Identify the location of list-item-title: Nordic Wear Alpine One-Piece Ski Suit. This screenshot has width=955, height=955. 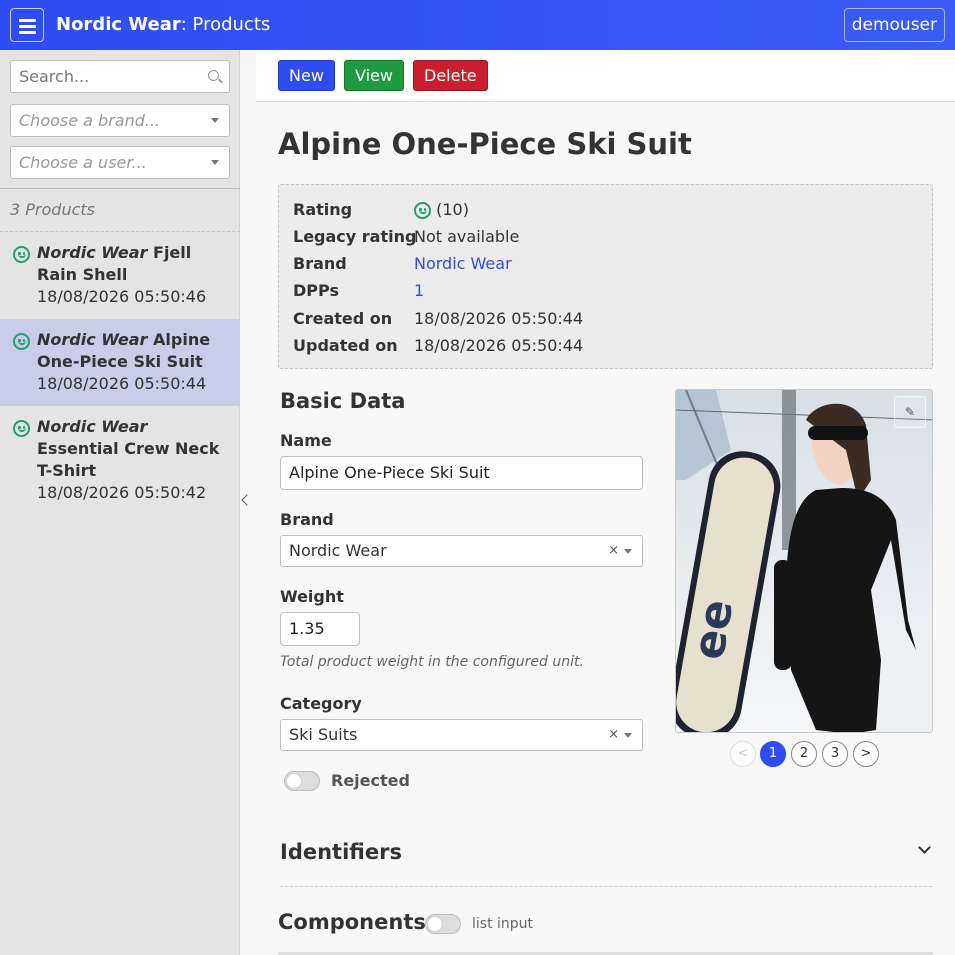
(133, 351).